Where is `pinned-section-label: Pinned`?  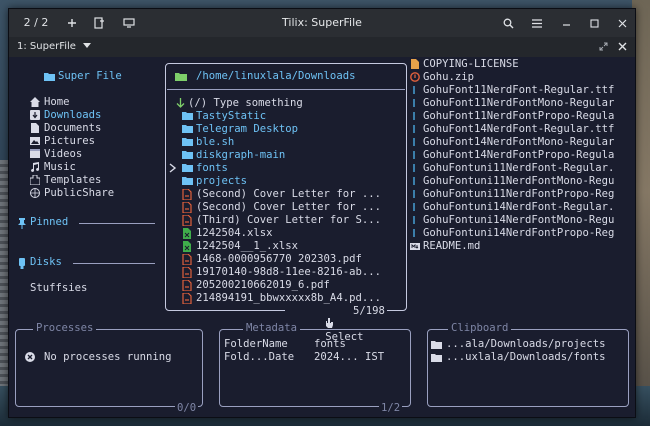 pinned-section-label: Pinned is located at coordinates (49, 222).